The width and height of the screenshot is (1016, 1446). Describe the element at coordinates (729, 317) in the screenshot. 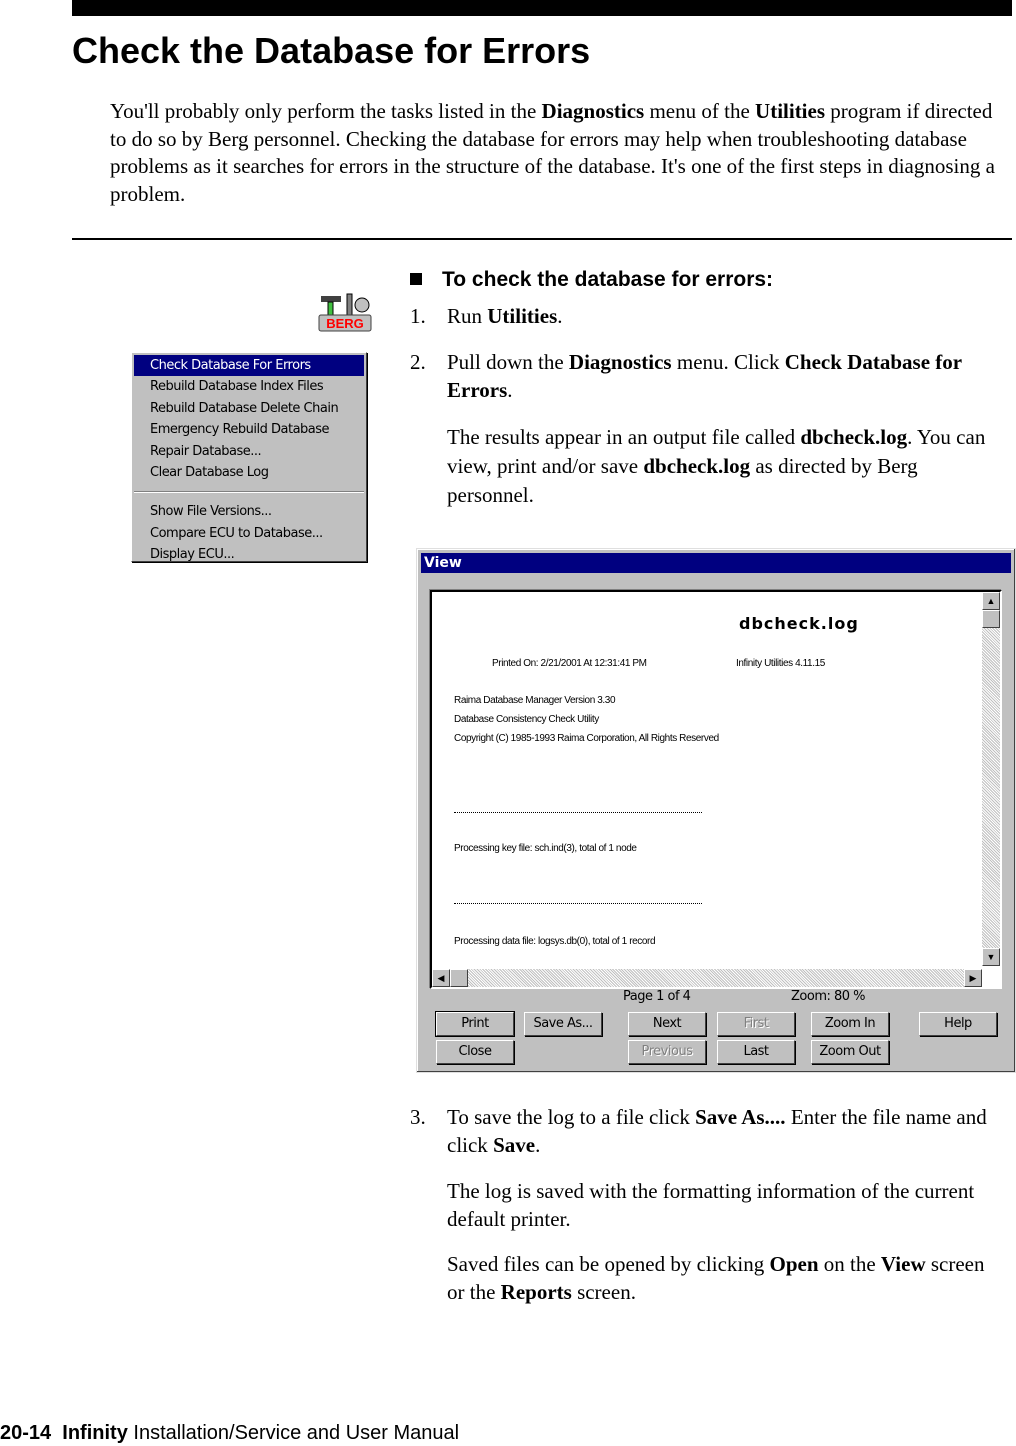

I see `step-1: Run Utilities.` at that location.